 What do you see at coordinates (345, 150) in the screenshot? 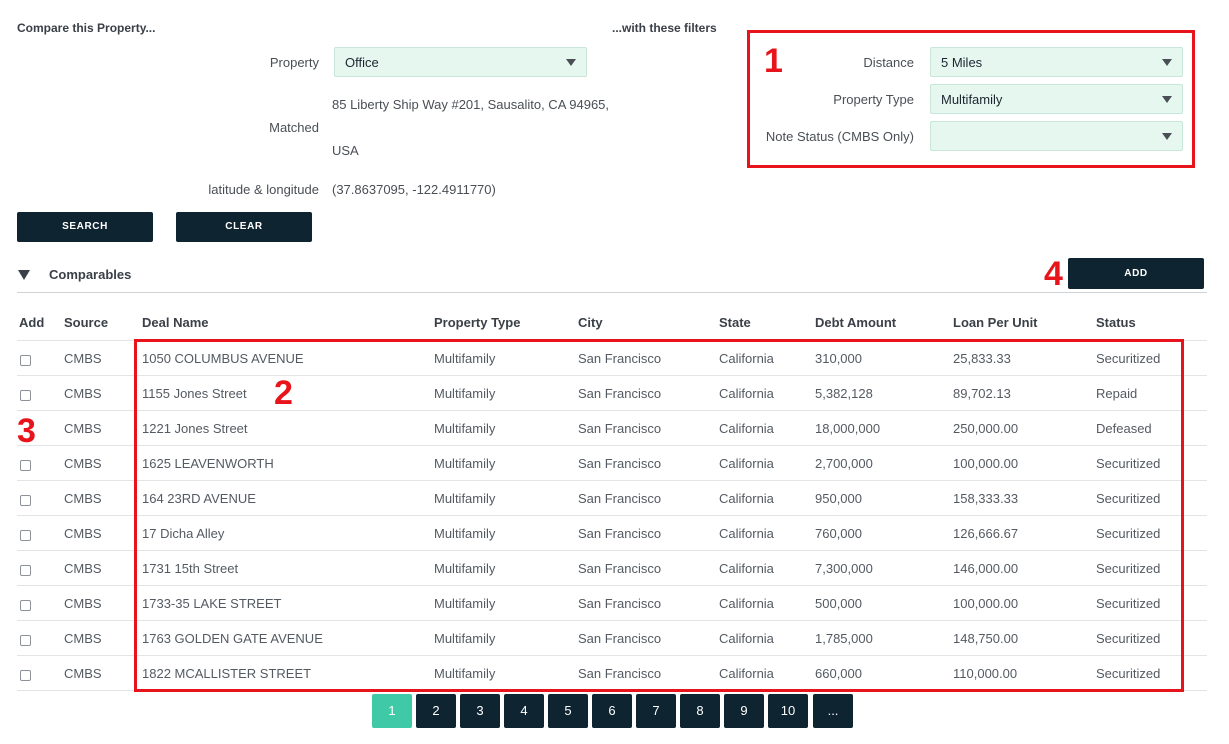
I see `matched-address-line2: USA` at bounding box center [345, 150].